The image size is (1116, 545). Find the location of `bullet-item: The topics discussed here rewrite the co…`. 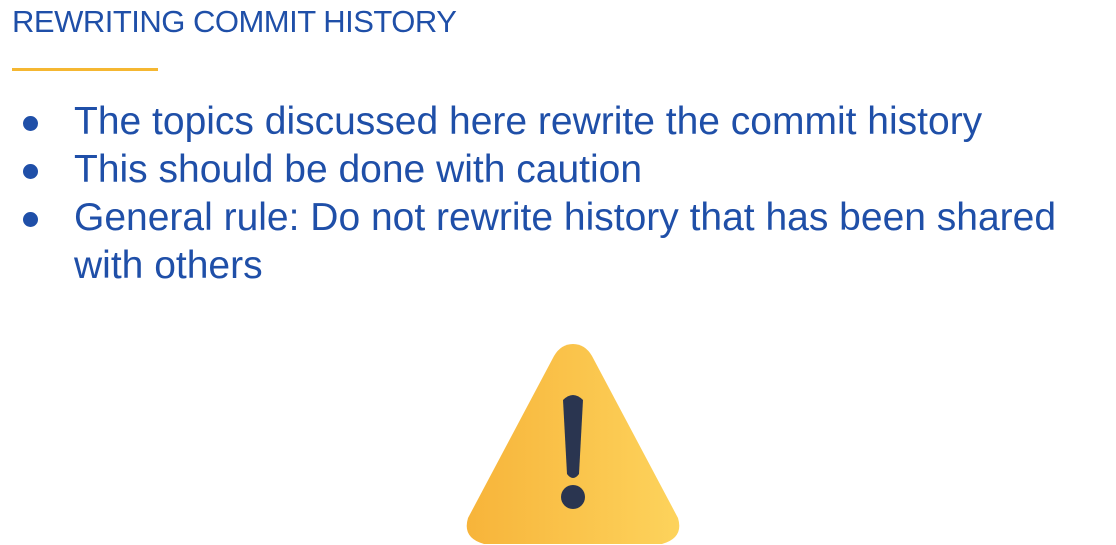

bullet-item: The topics discussed here rewrite the co… is located at coordinates (557, 122).